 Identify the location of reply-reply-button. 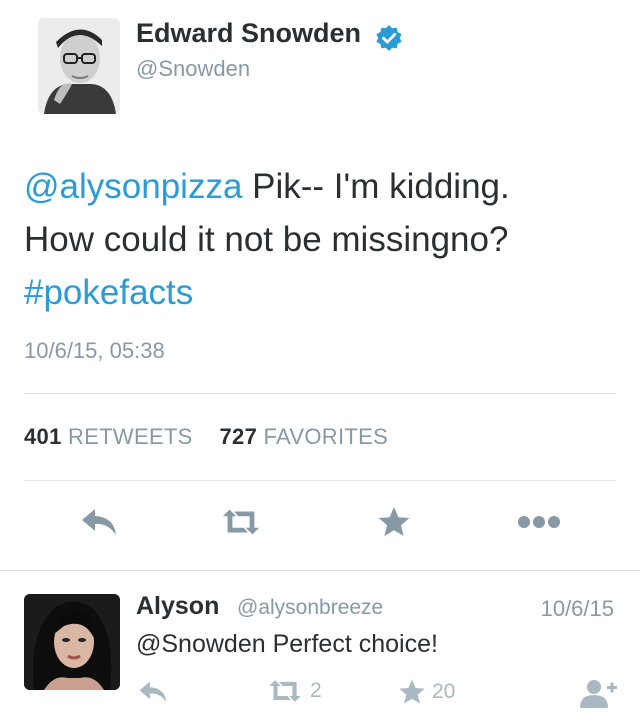
(153, 692).